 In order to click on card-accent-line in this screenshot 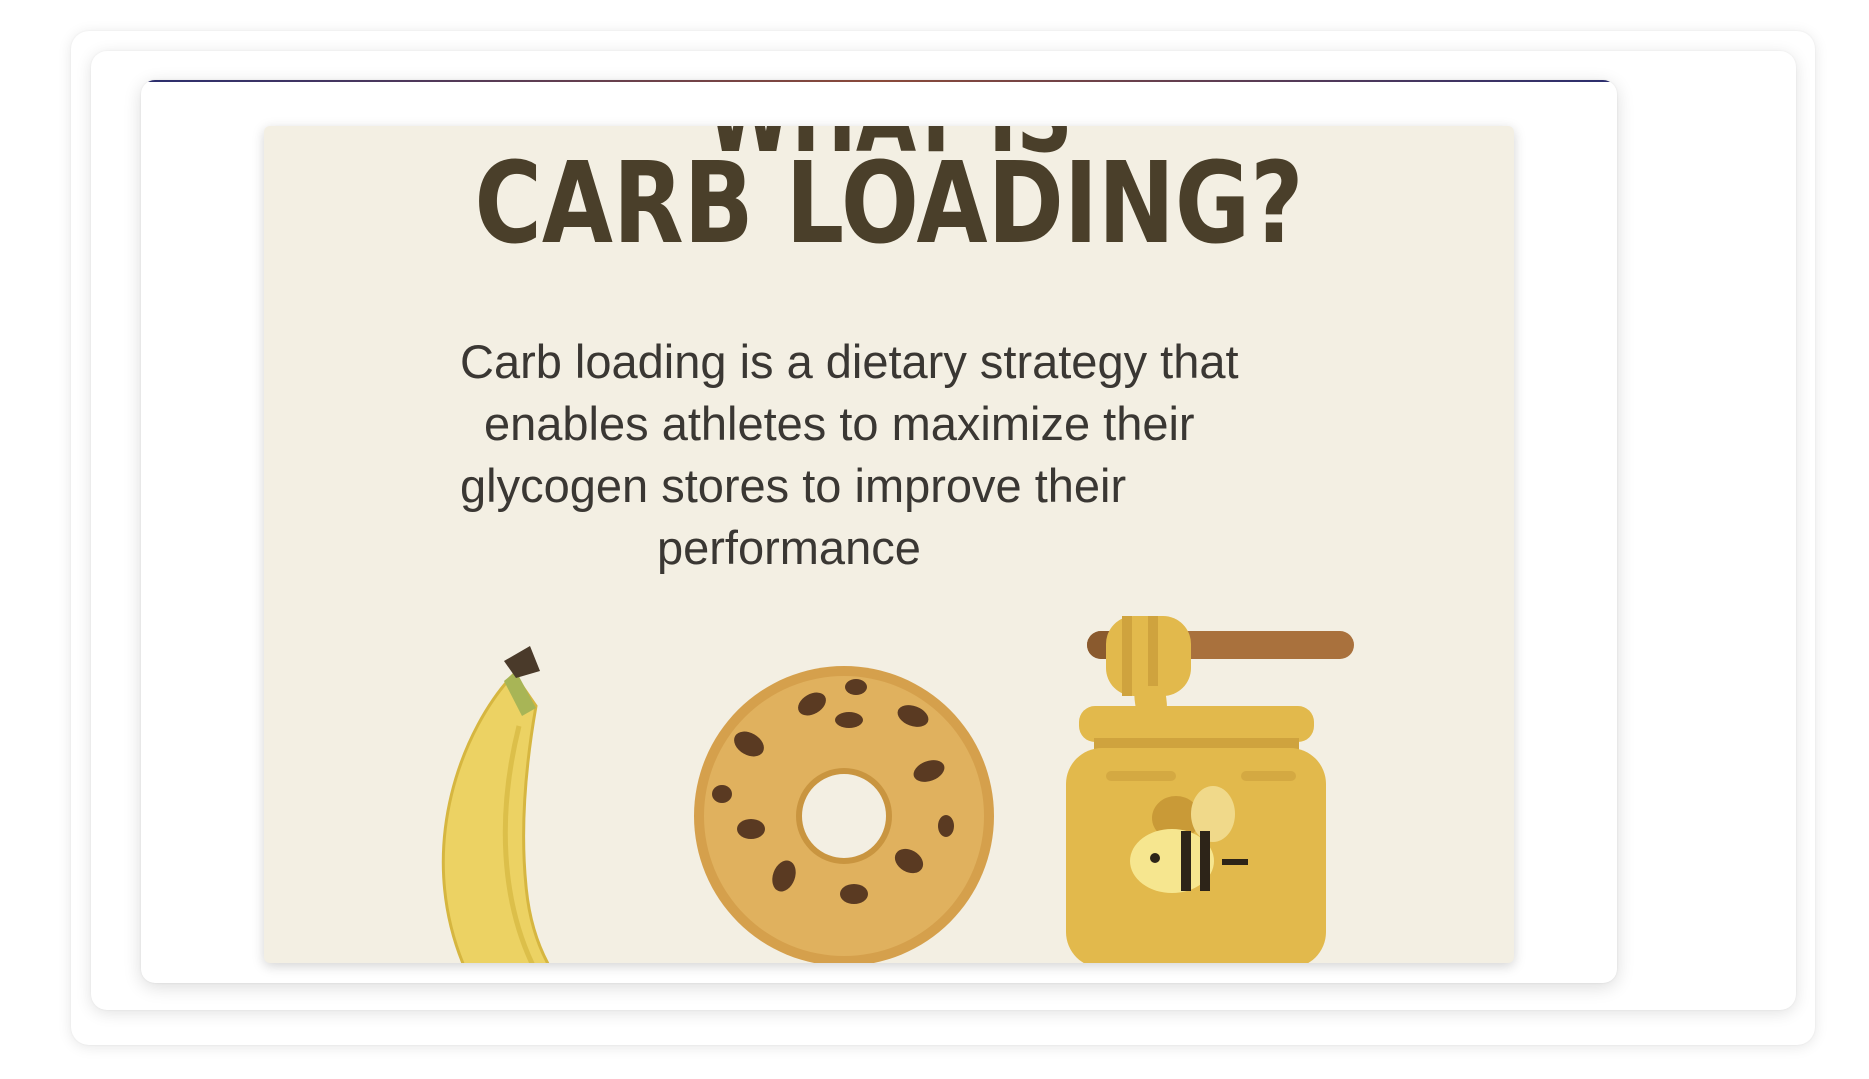, I will do `click(879, 81)`.